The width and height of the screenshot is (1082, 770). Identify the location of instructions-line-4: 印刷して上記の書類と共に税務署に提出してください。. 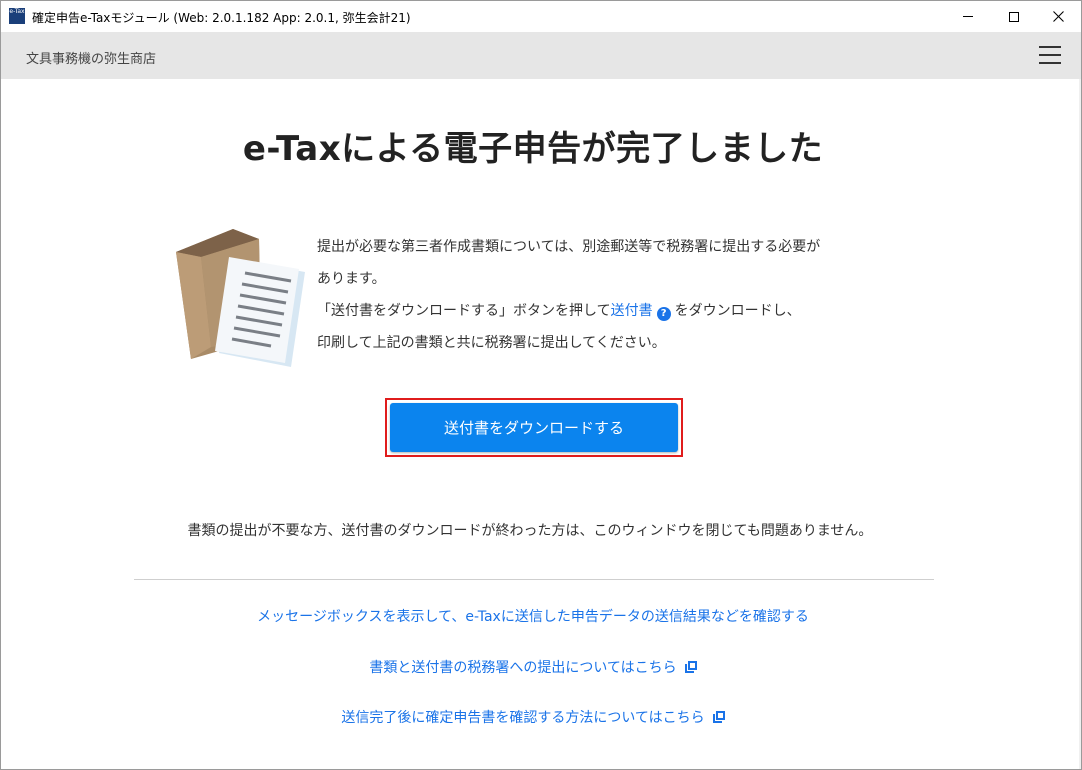
(491, 343).